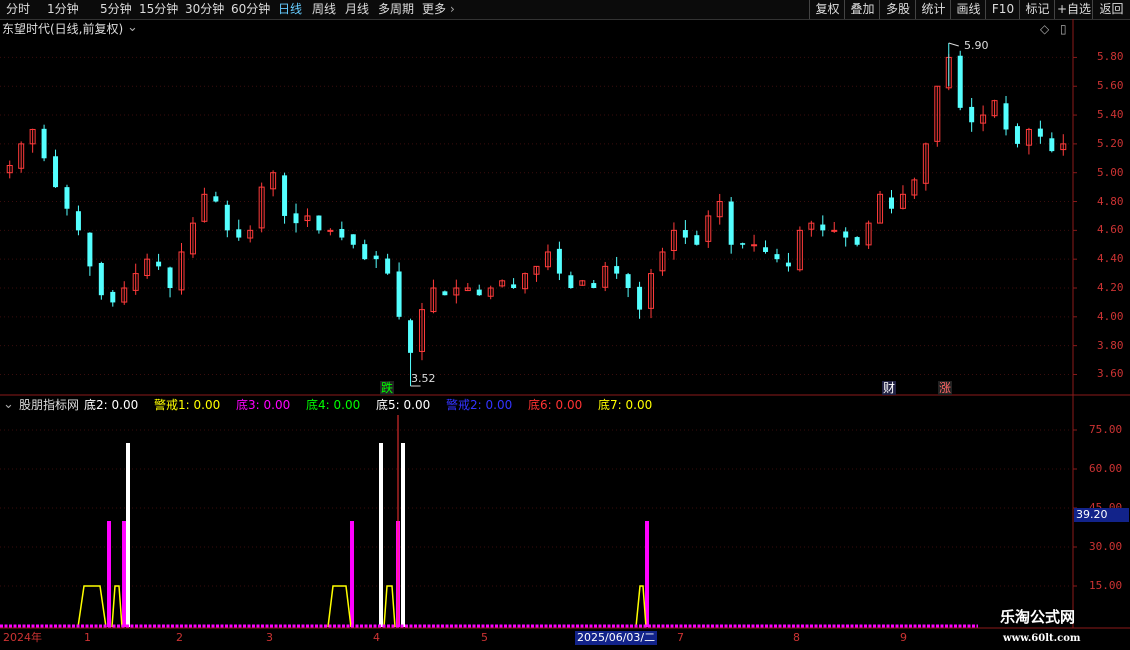 Image resolution: width=1130 pixels, height=650 pixels. I want to click on cai-marker: 财, so click(889, 388).